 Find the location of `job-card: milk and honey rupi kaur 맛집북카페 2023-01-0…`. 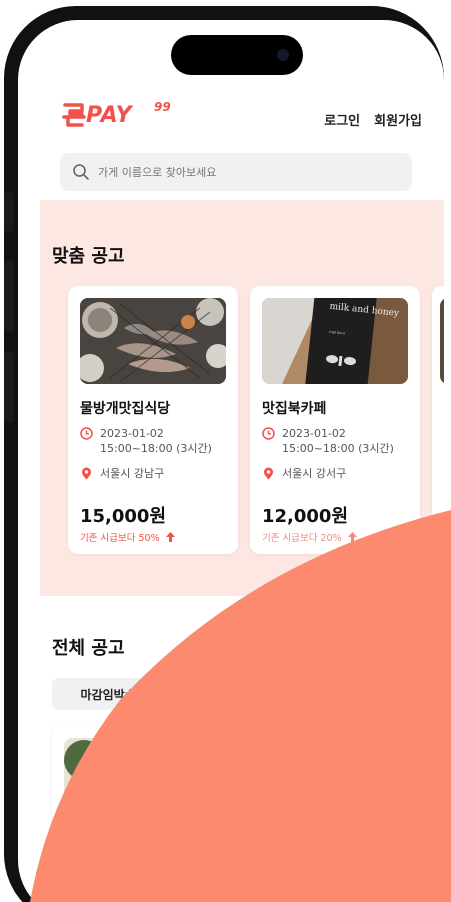

job-card: milk and honey rupi kaur 맛집북카페 2023-01-0… is located at coordinates (335, 420).